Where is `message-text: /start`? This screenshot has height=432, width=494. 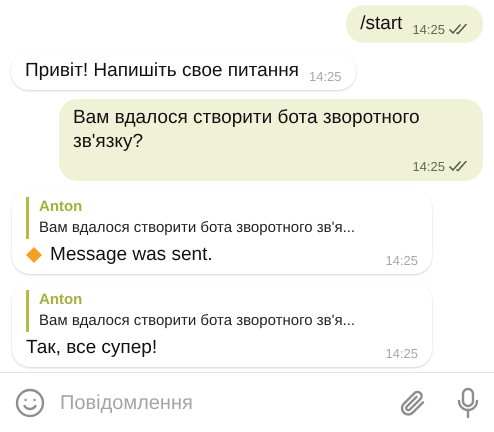 message-text: /start is located at coordinates (381, 24).